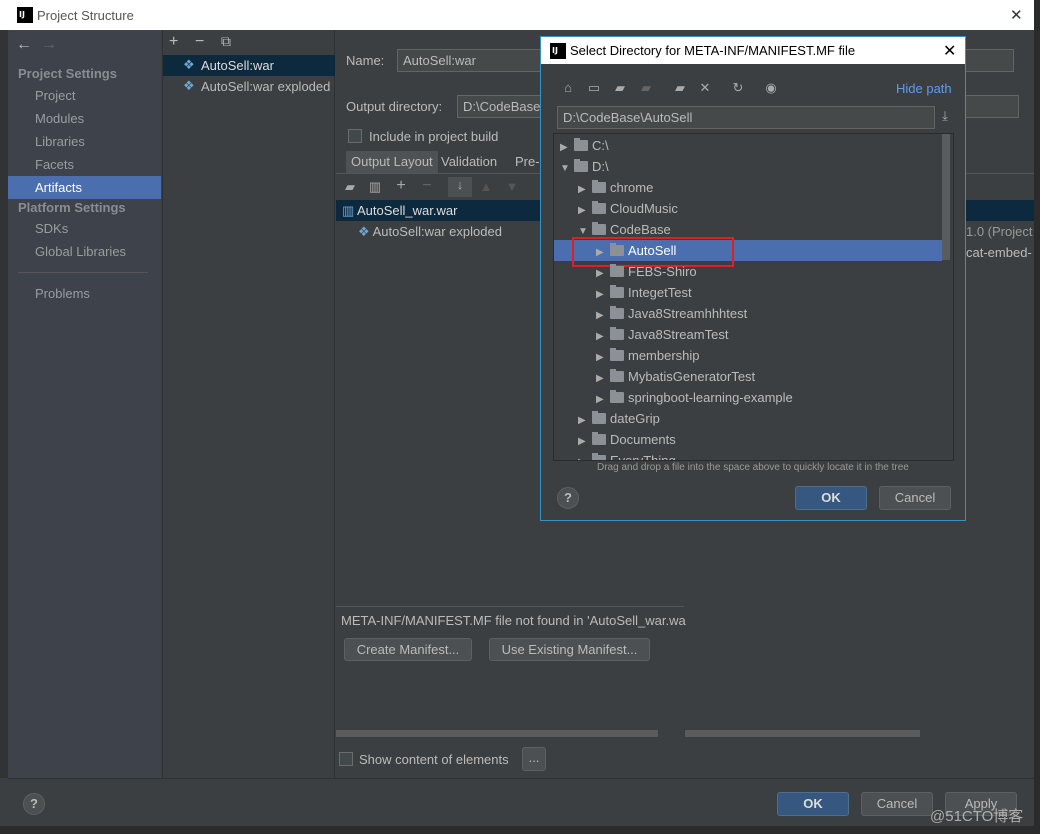  Describe the element at coordinates (24, 45) in the screenshot. I see `back-button: ←` at that location.